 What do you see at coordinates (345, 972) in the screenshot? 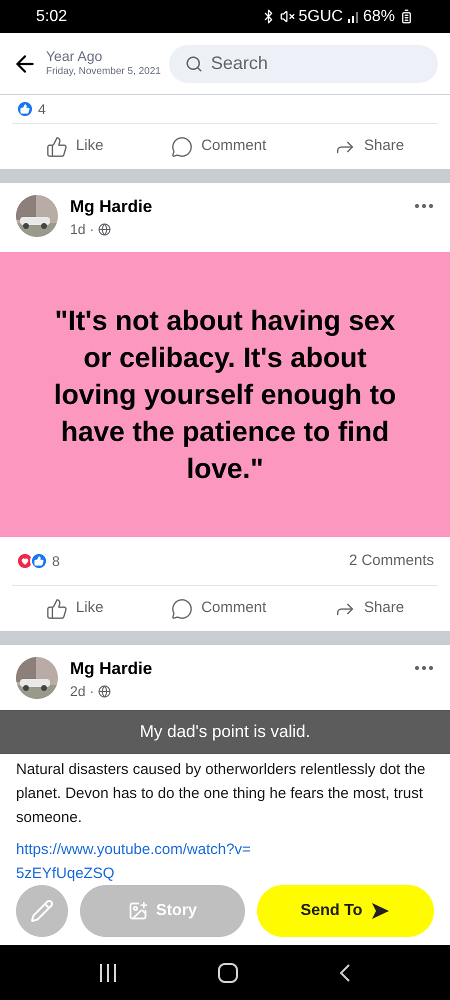
I see `back-icon` at bounding box center [345, 972].